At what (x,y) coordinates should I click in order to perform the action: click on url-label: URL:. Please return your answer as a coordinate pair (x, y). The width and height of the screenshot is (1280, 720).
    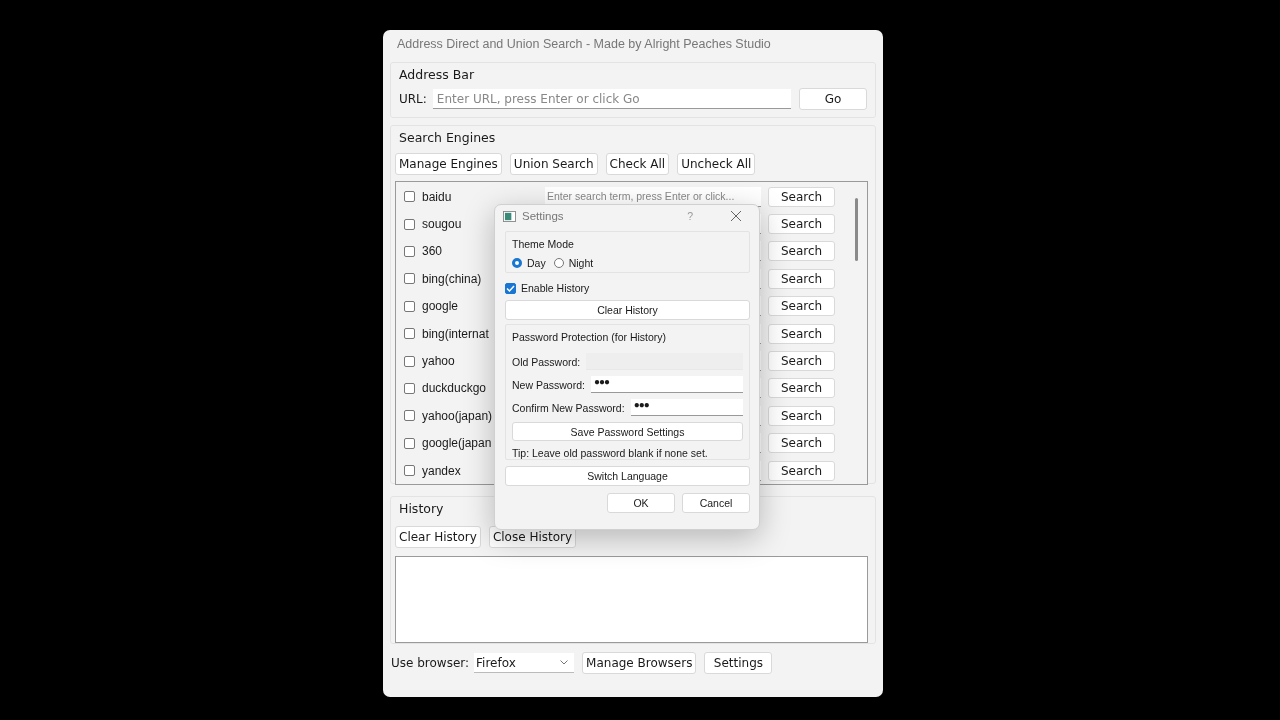
    Looking at the image, I should click on (413, 99).